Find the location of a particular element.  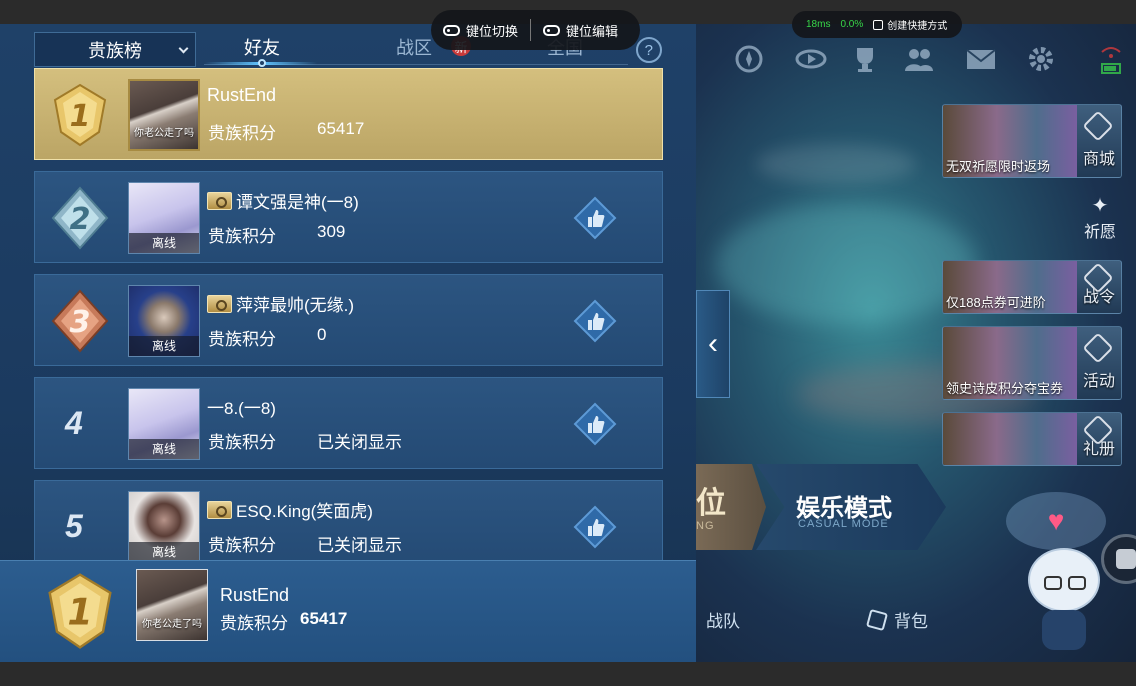

my-ranking-bar: 1 你老公走了吗 RustEnd 贵族积分 65417 is located at coordinates (348, 611).